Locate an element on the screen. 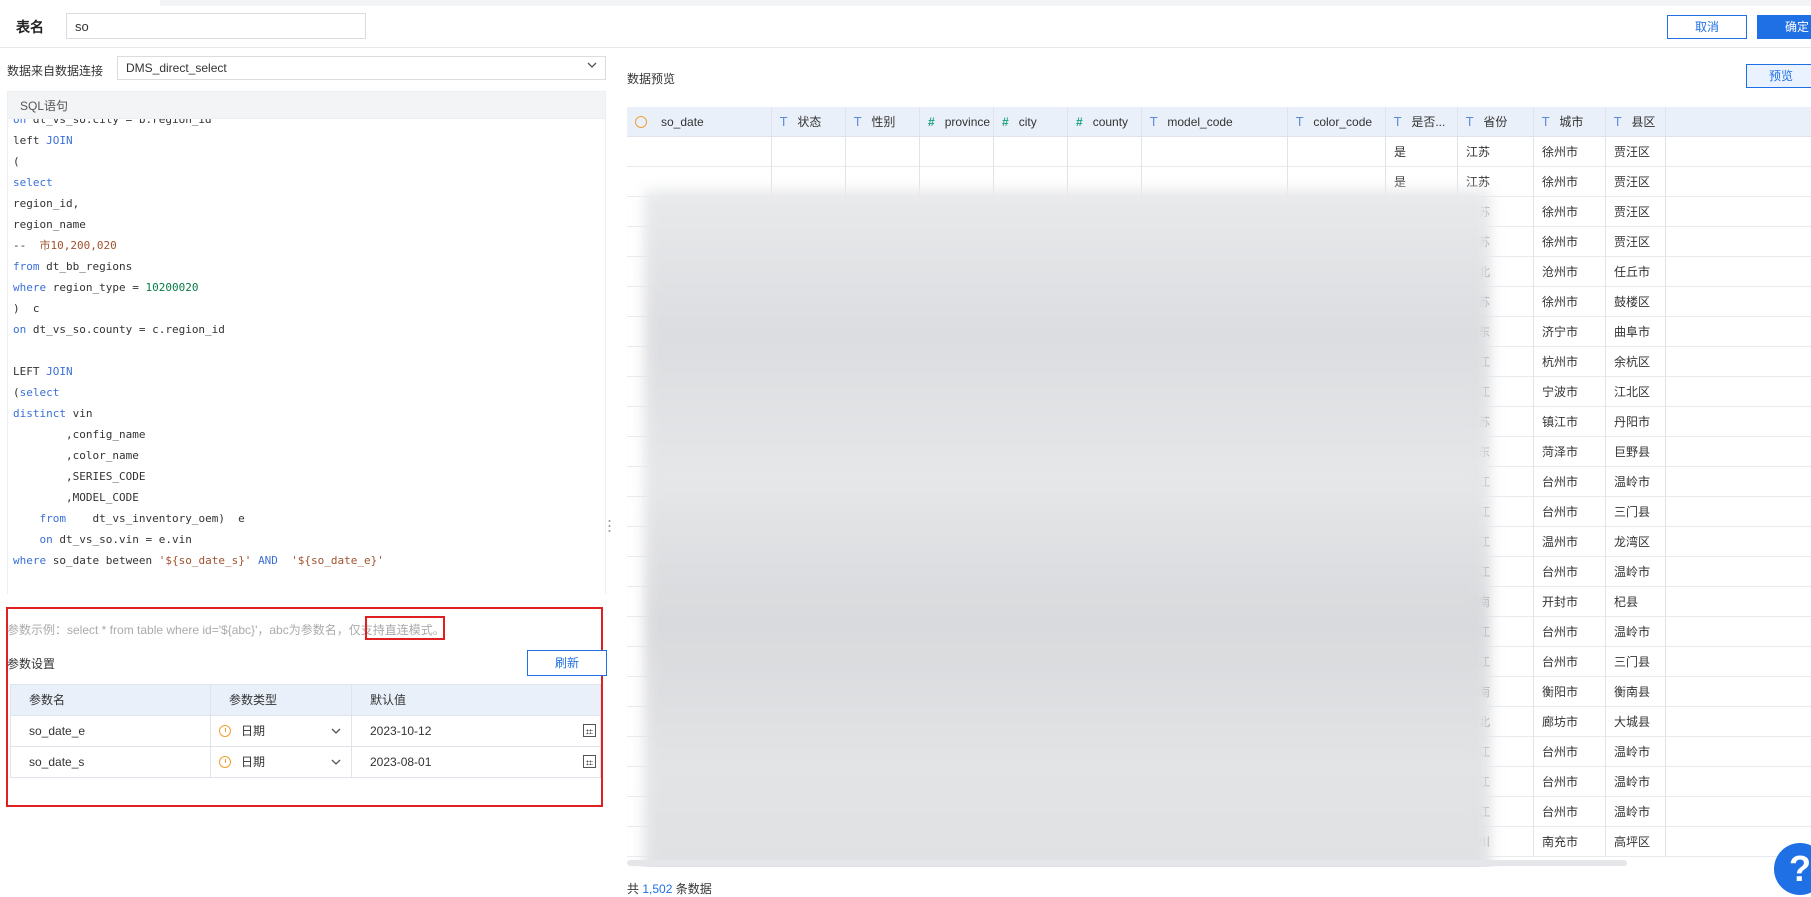  drag-handle-icon is located at coordinates (609, 526).